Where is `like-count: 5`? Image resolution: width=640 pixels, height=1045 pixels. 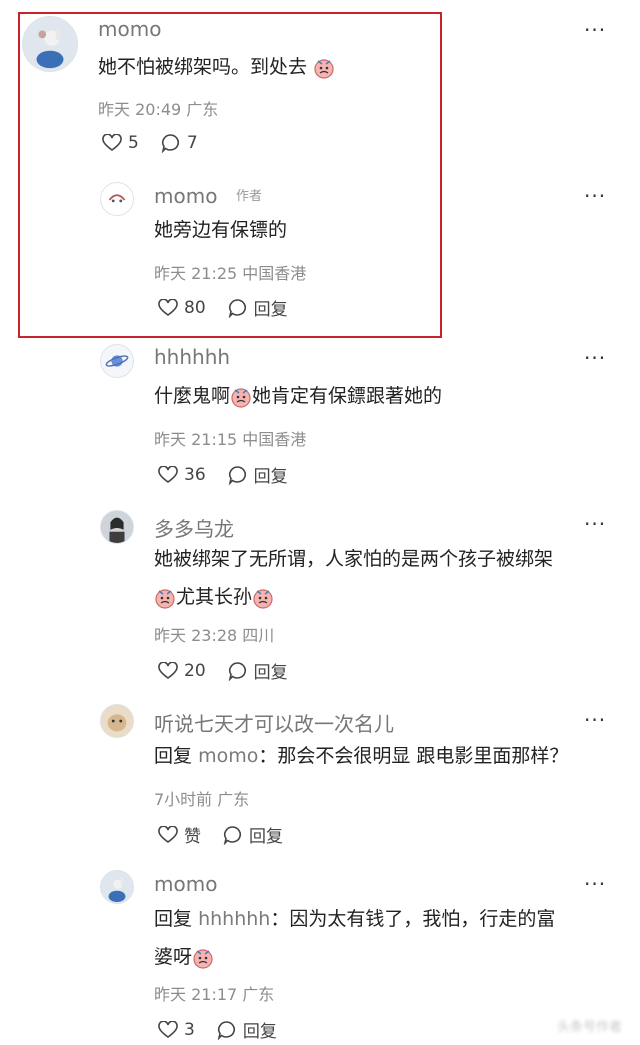
like-count: 5 is located at coordinates (133, 143).